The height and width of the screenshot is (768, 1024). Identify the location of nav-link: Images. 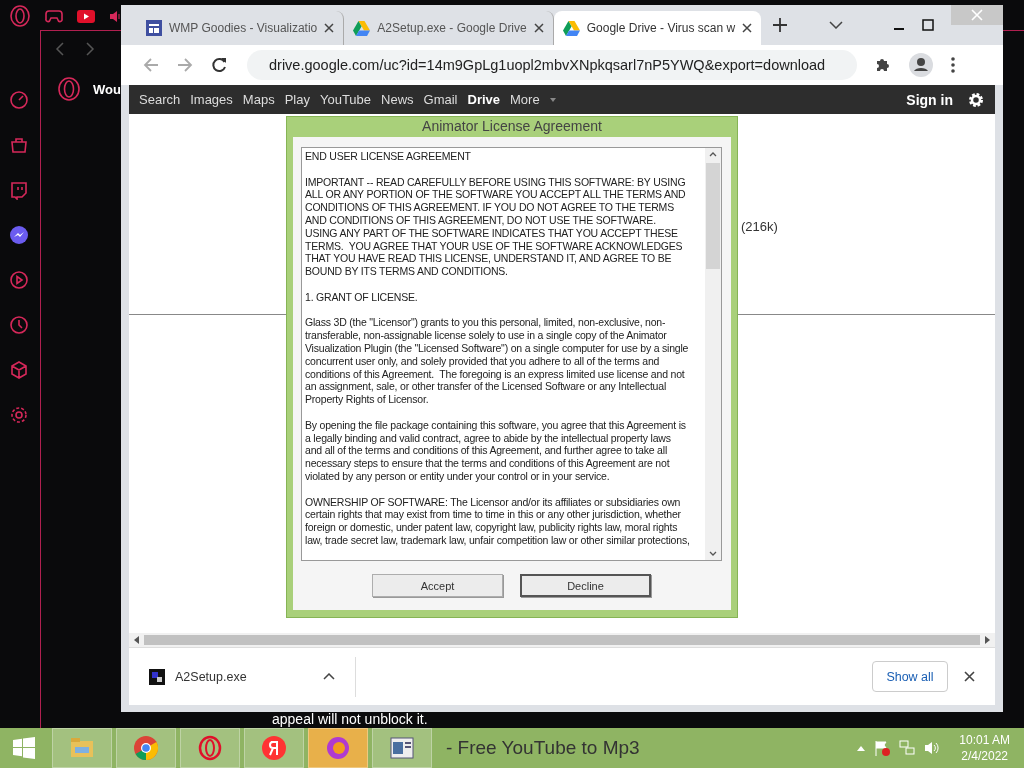
(211, 99).